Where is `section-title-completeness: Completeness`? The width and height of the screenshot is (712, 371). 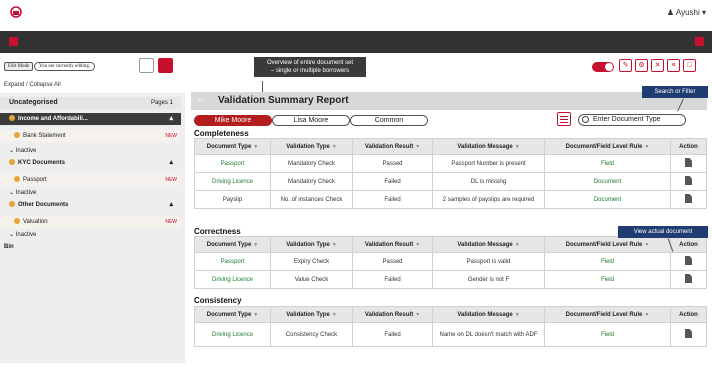
section-title-completeness: Completeness is located at coordinates (221, 133).